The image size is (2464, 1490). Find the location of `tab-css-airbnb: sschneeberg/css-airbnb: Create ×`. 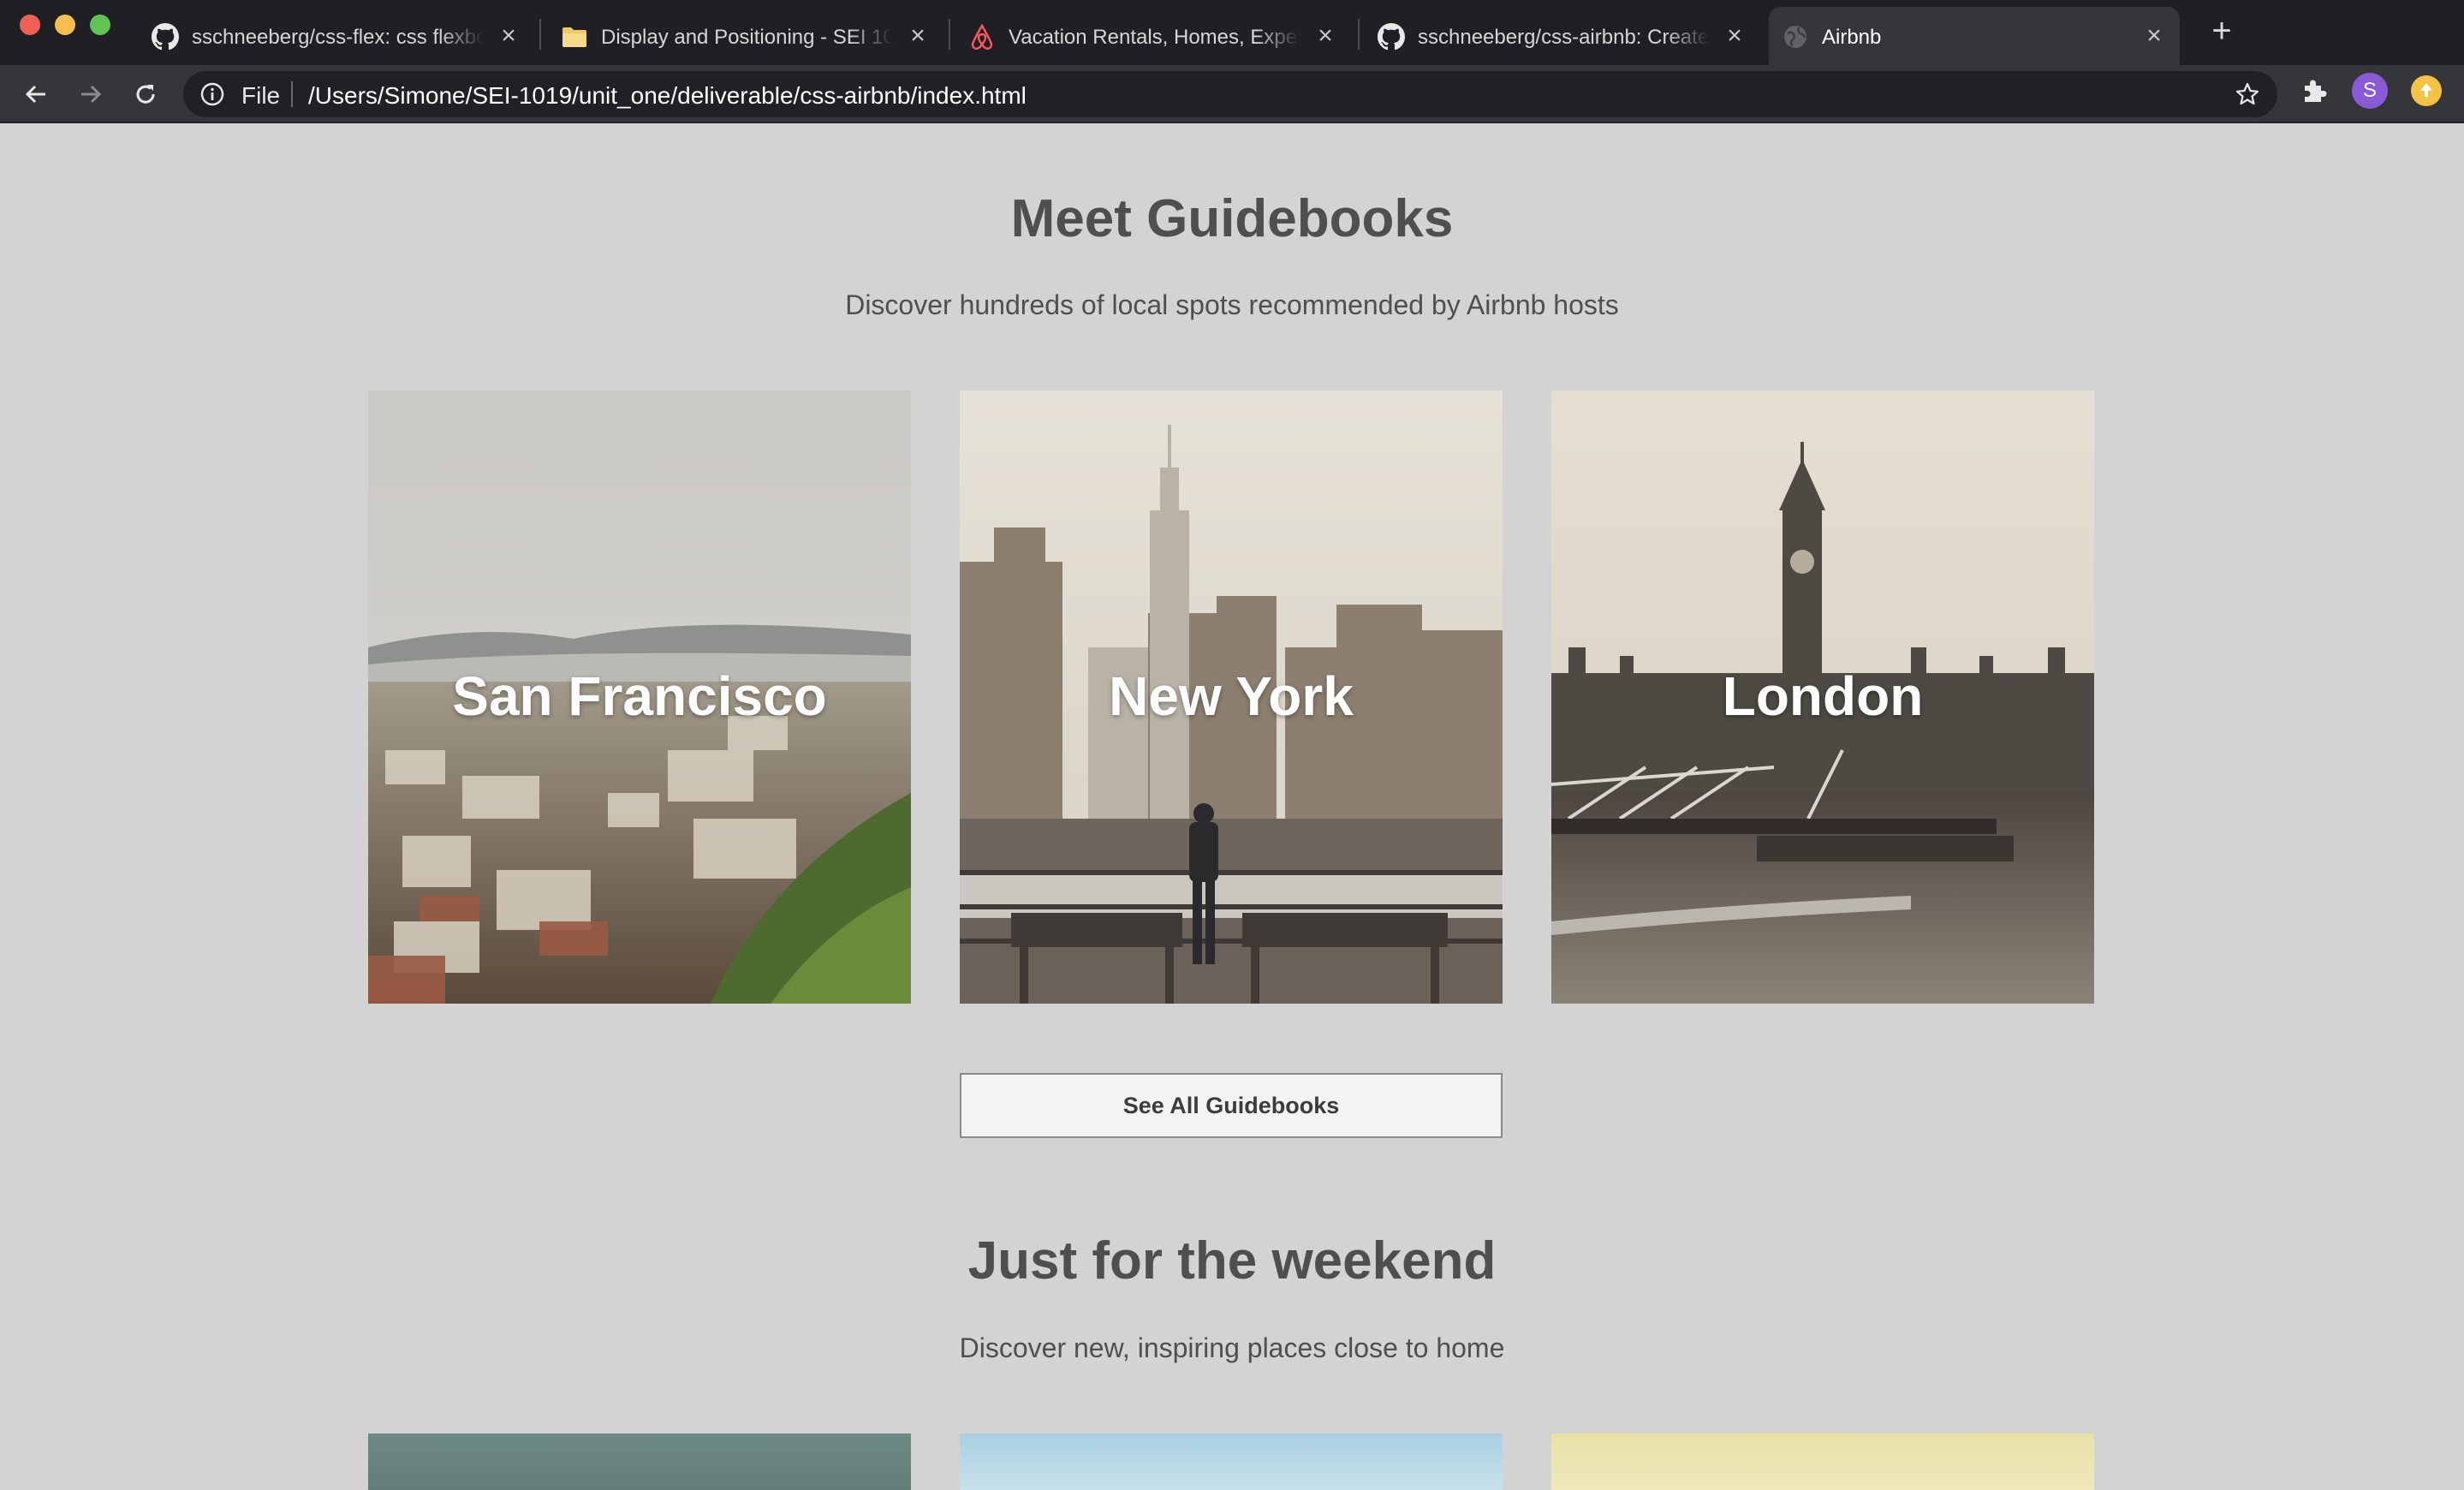

tab-css-airbnb: sschneeberg/css-airbnb: Create × is located at coordinates (1562, 36).